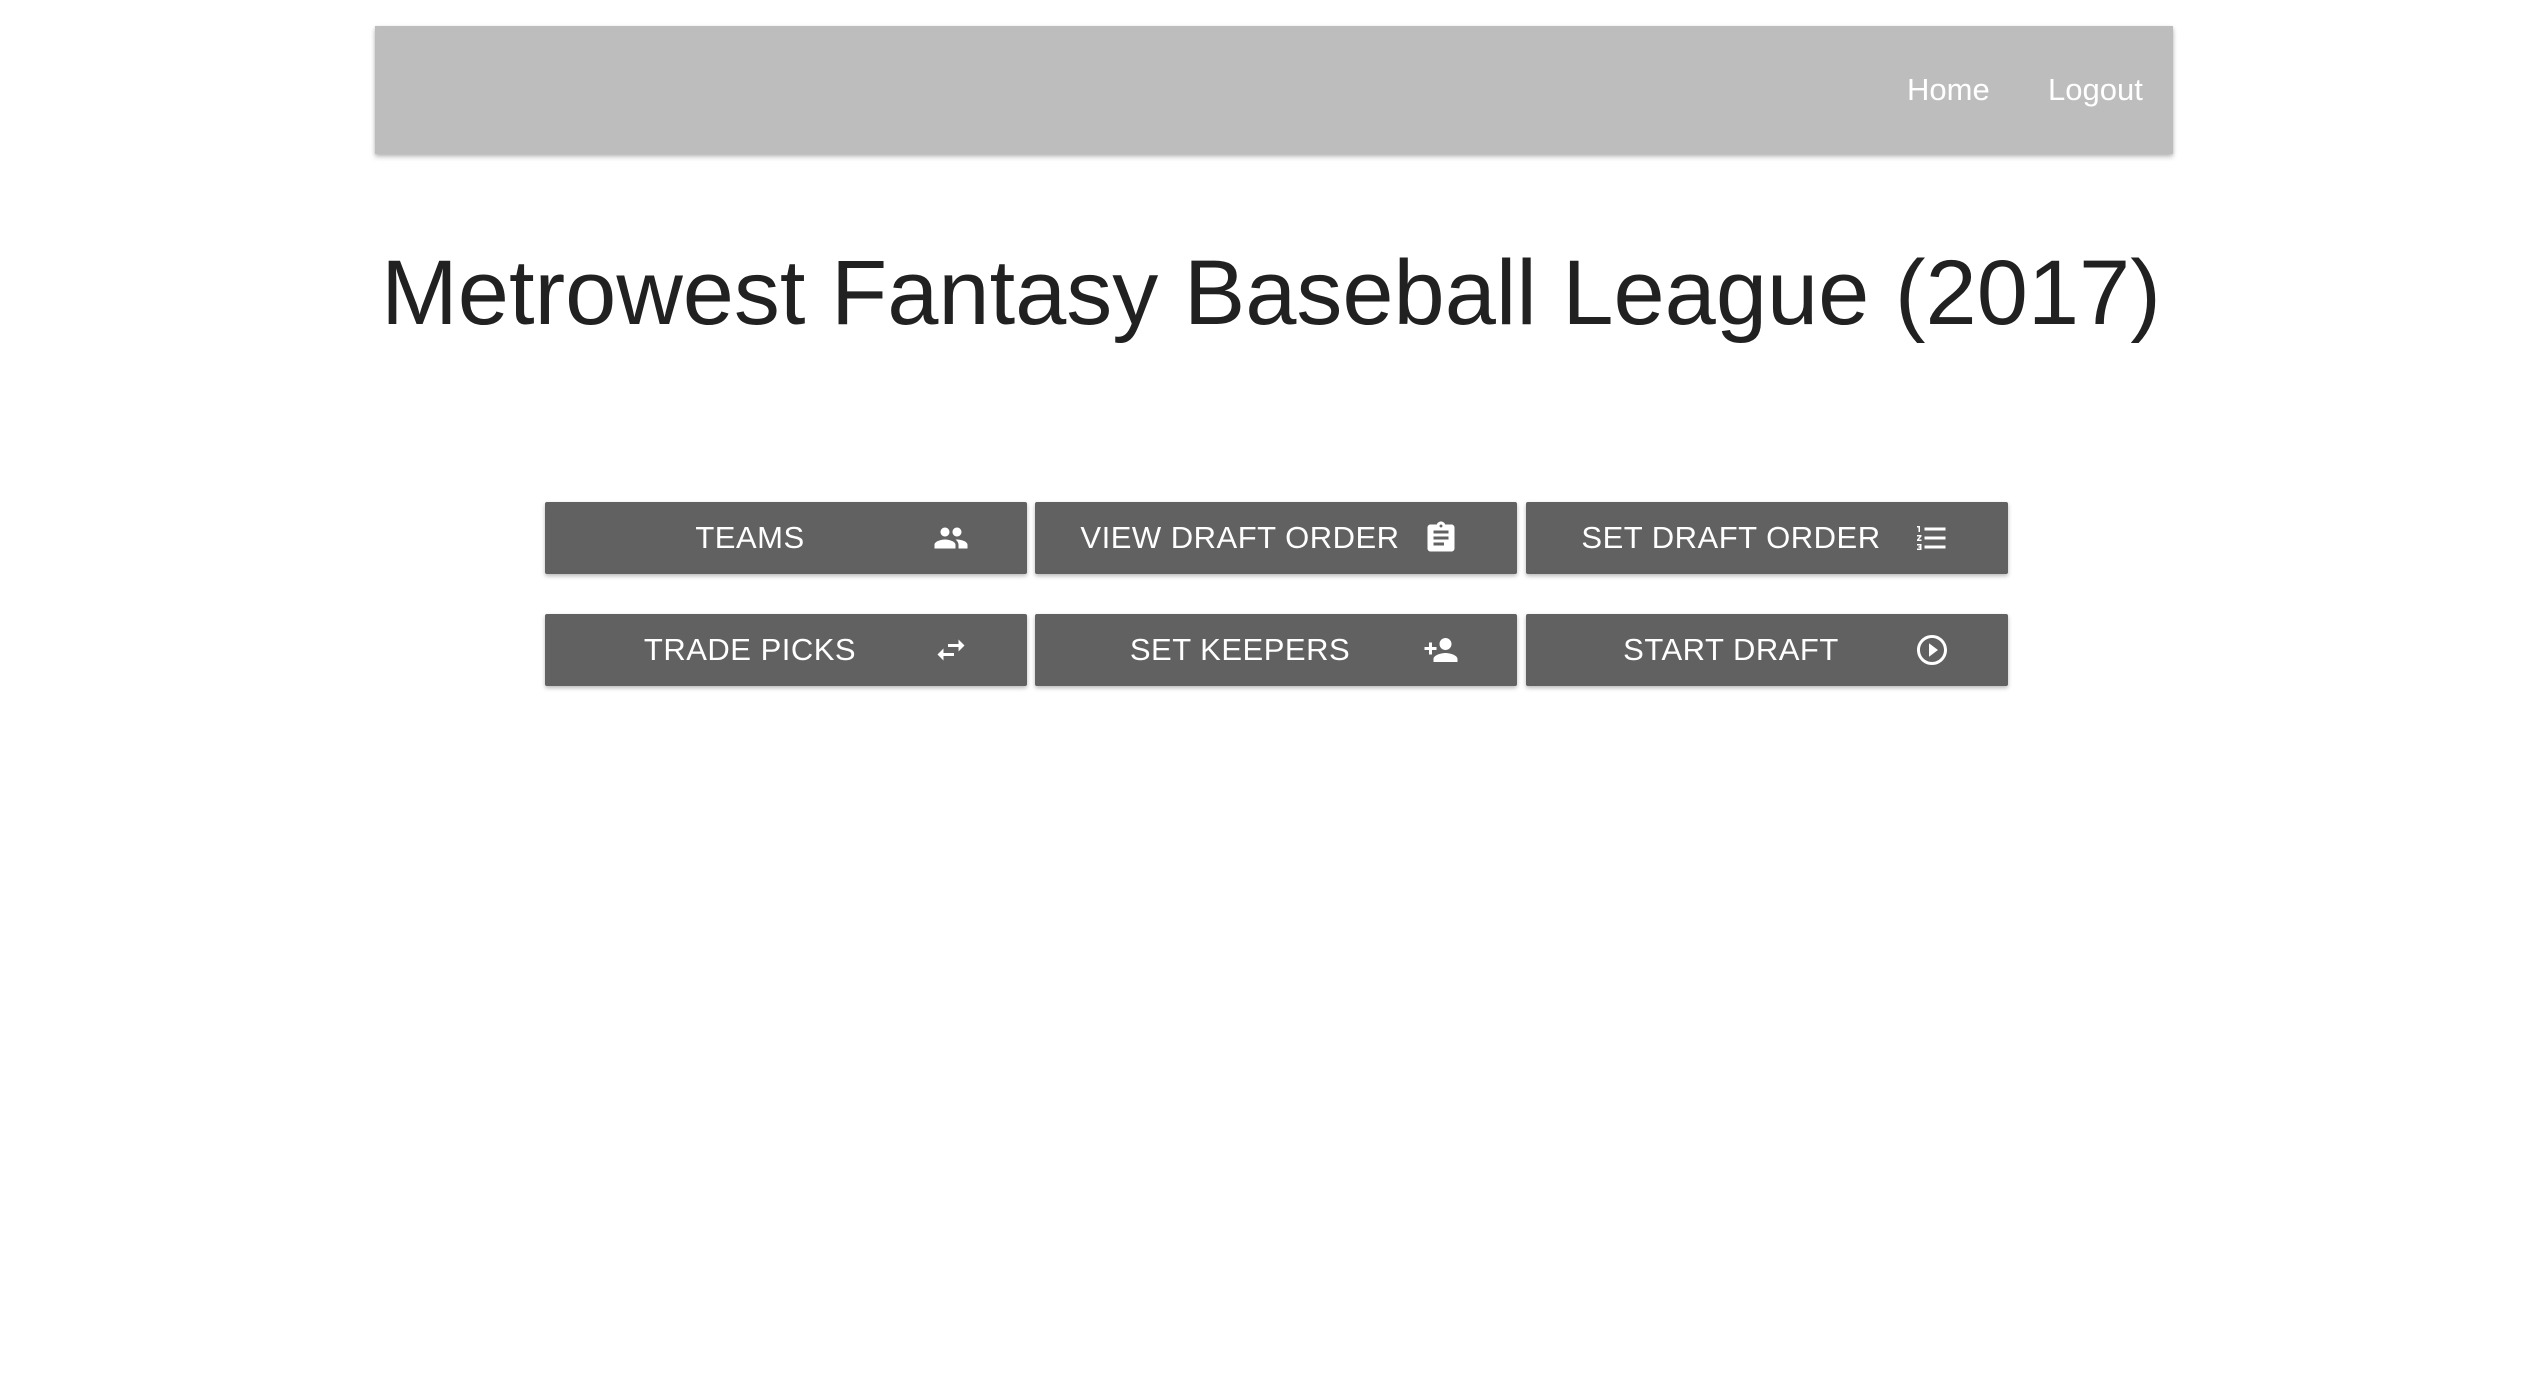  What do you see at coordinates (1240, 649) in the screenshot?
I see `set-keepers-button-label: SET KEEPERS` at bounding box center [1240, 649].